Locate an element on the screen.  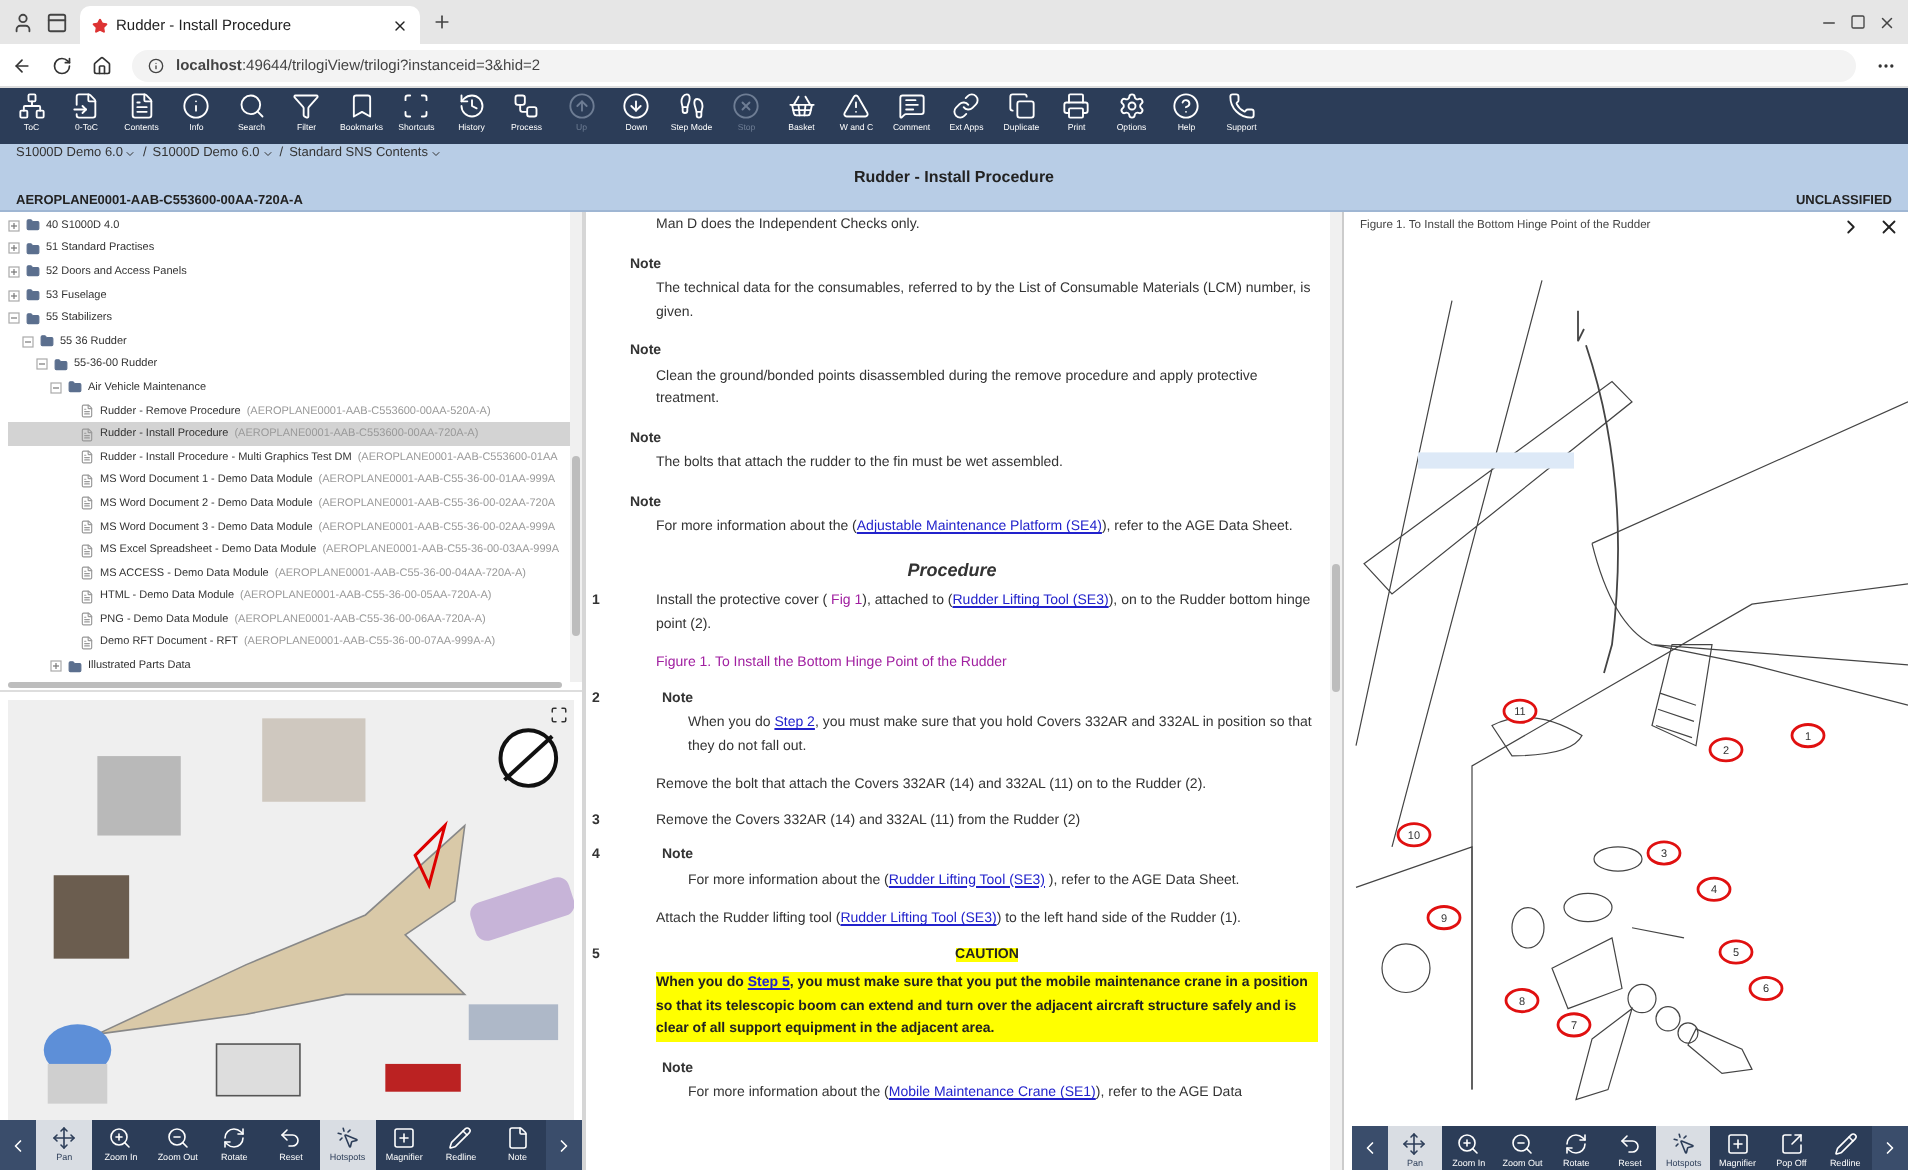
link-icon is located at coordinates (966, 106).